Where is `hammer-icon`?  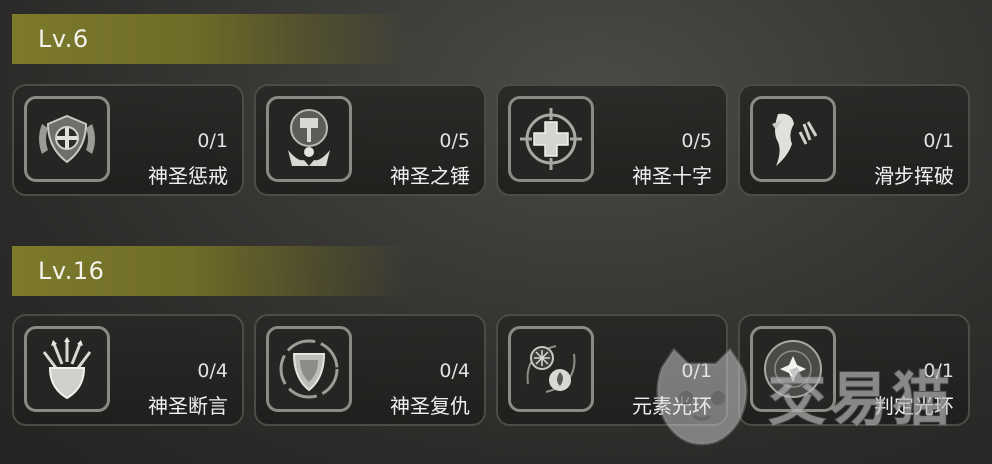 hammer-icon is located at coordinates (309, 137).